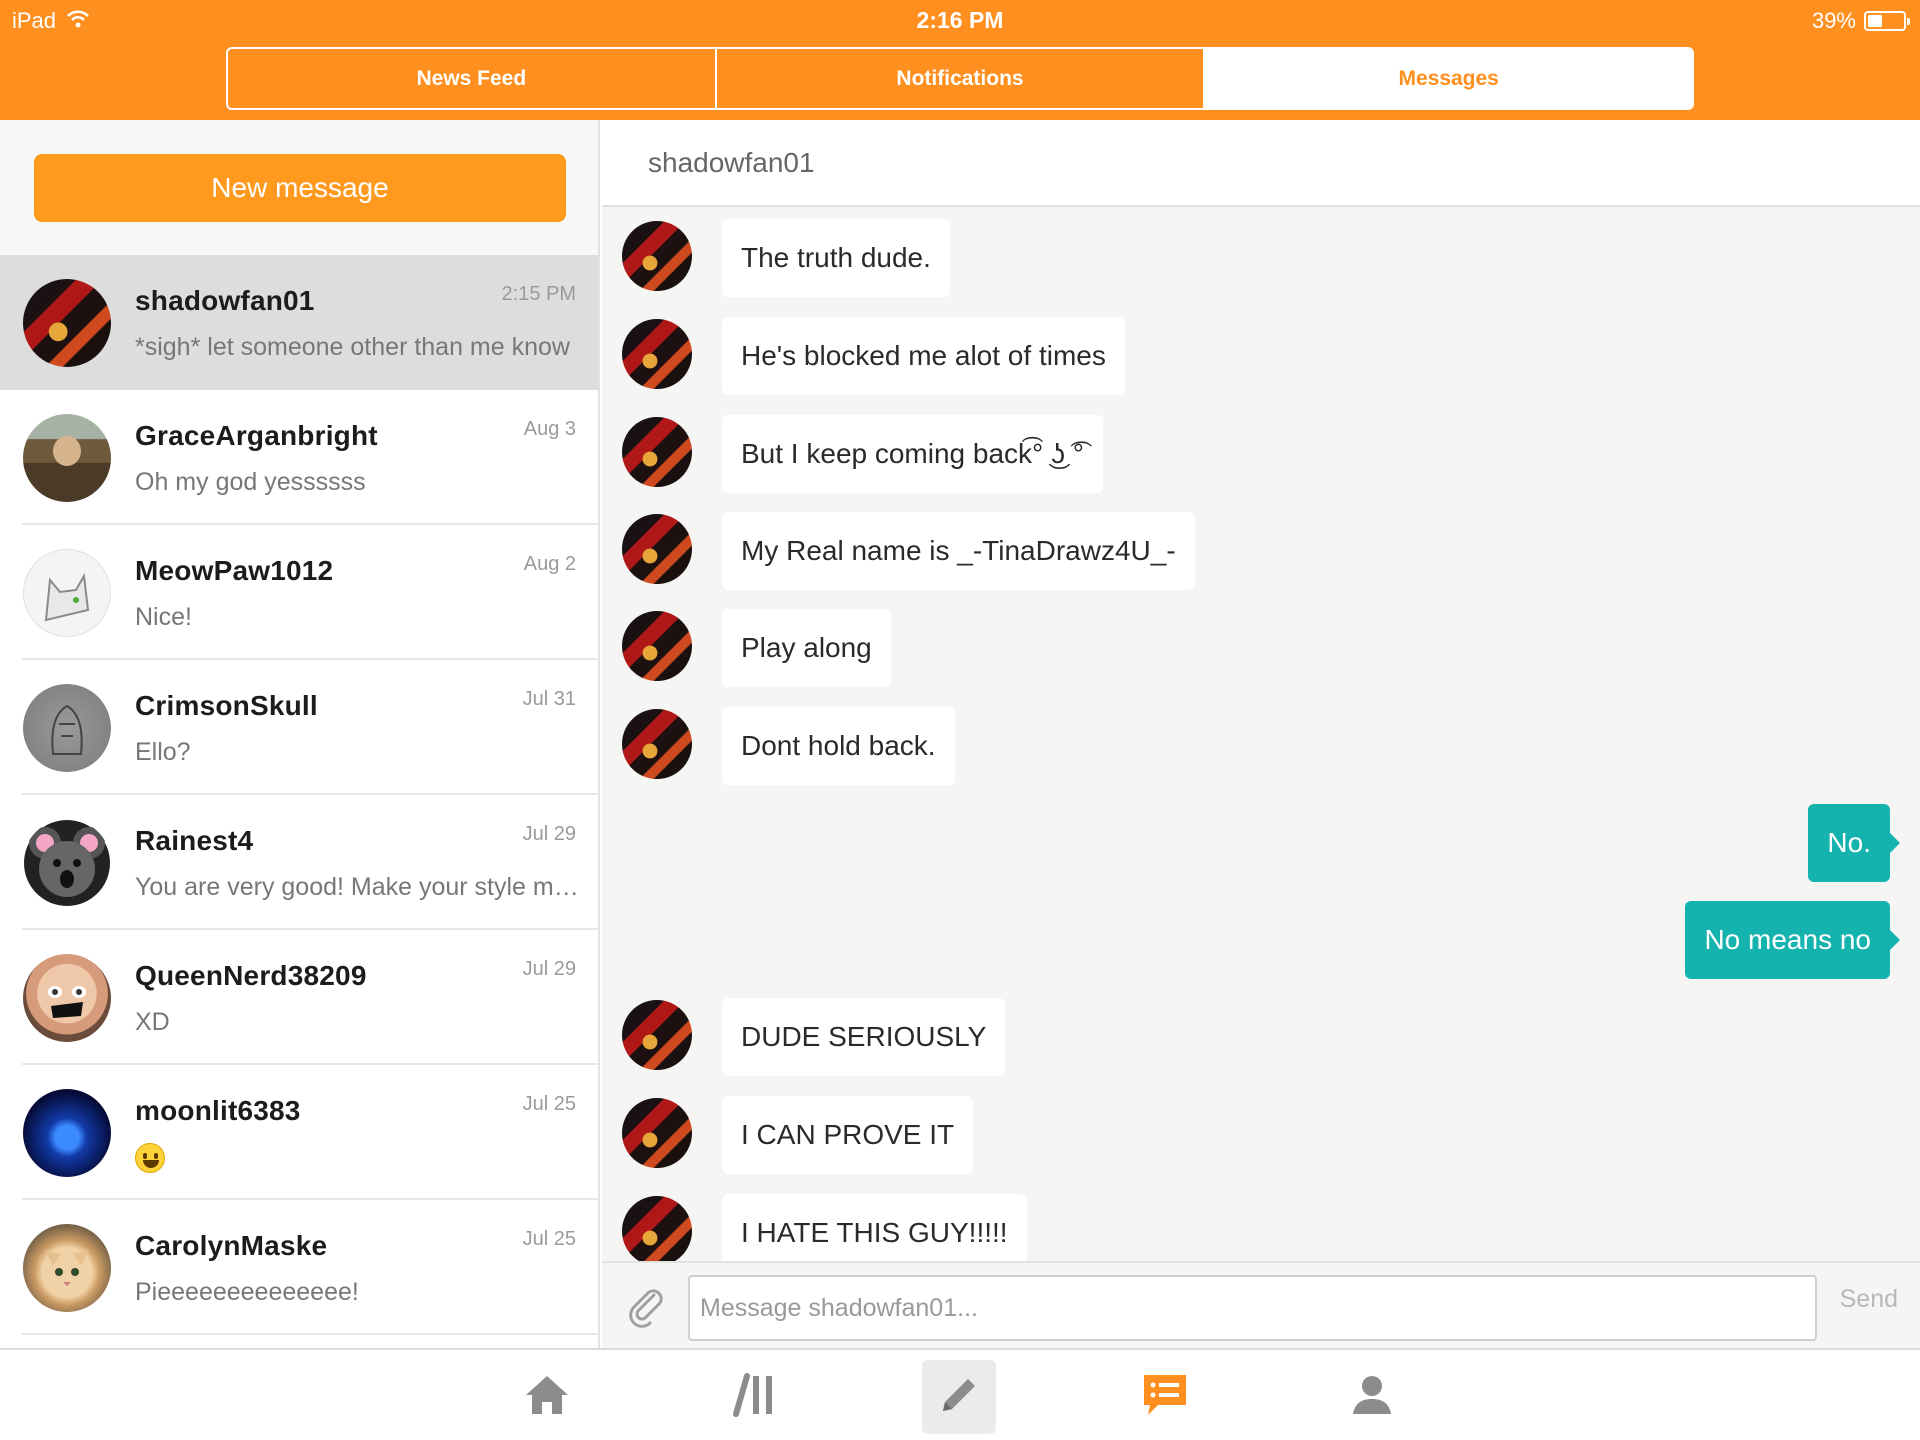  I want to click on conversation-preview: XD, so click(152, 1022).